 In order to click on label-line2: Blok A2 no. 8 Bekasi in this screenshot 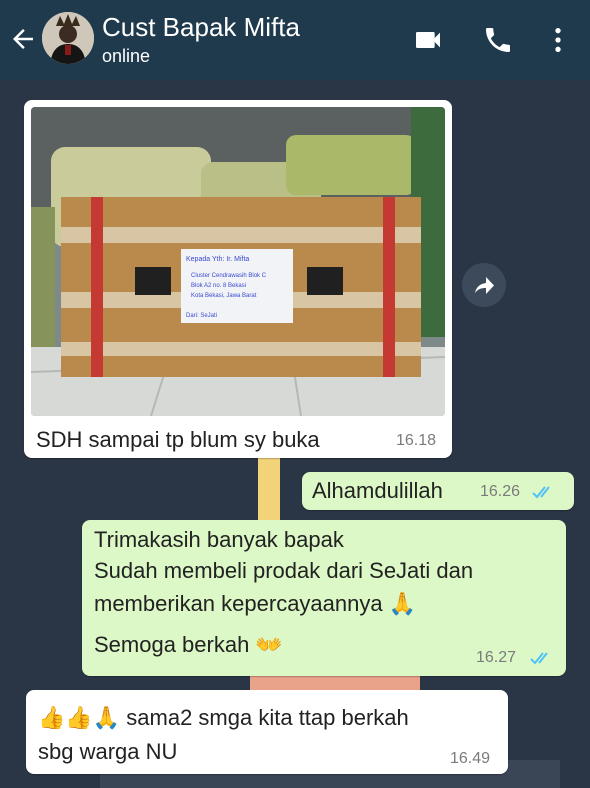, I will do `click(218, 286)`.